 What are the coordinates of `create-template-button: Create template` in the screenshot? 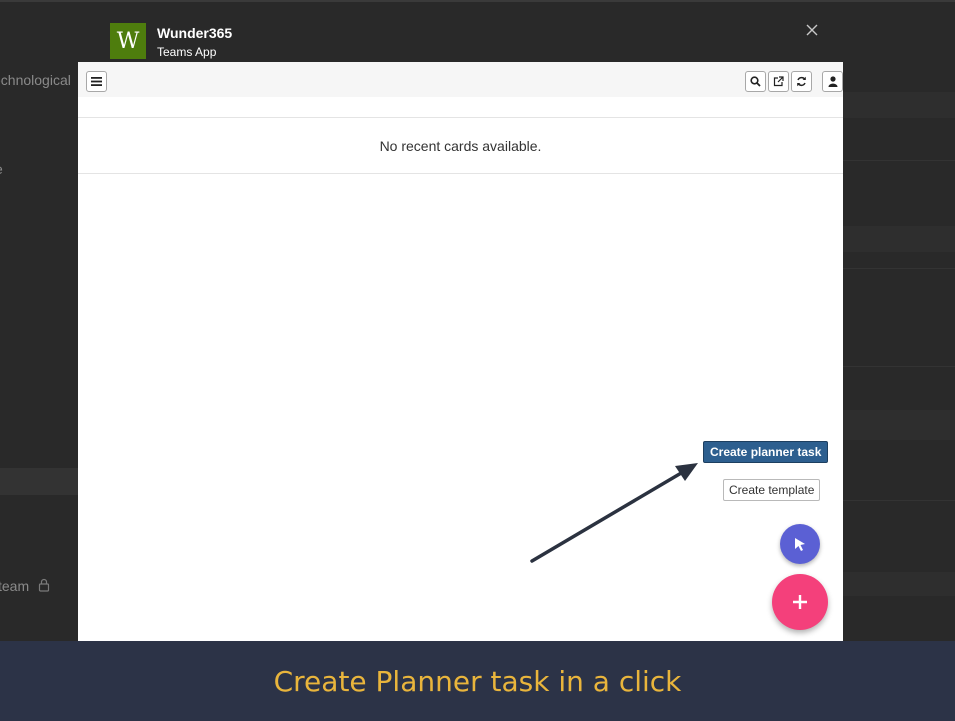 It's located at (772, 490).